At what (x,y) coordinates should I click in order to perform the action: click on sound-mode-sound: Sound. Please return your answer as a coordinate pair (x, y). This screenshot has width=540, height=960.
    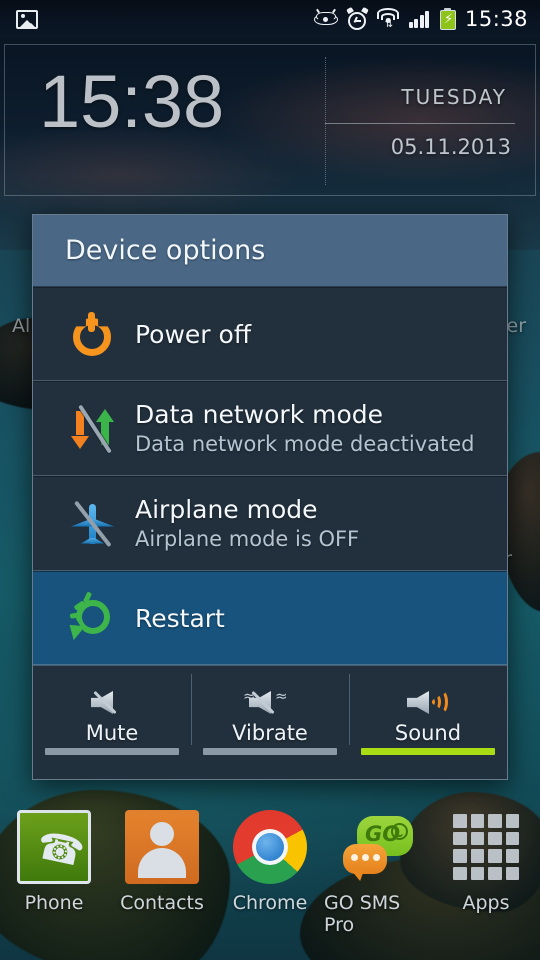
    Looking at the image, I should click on (428, 714).